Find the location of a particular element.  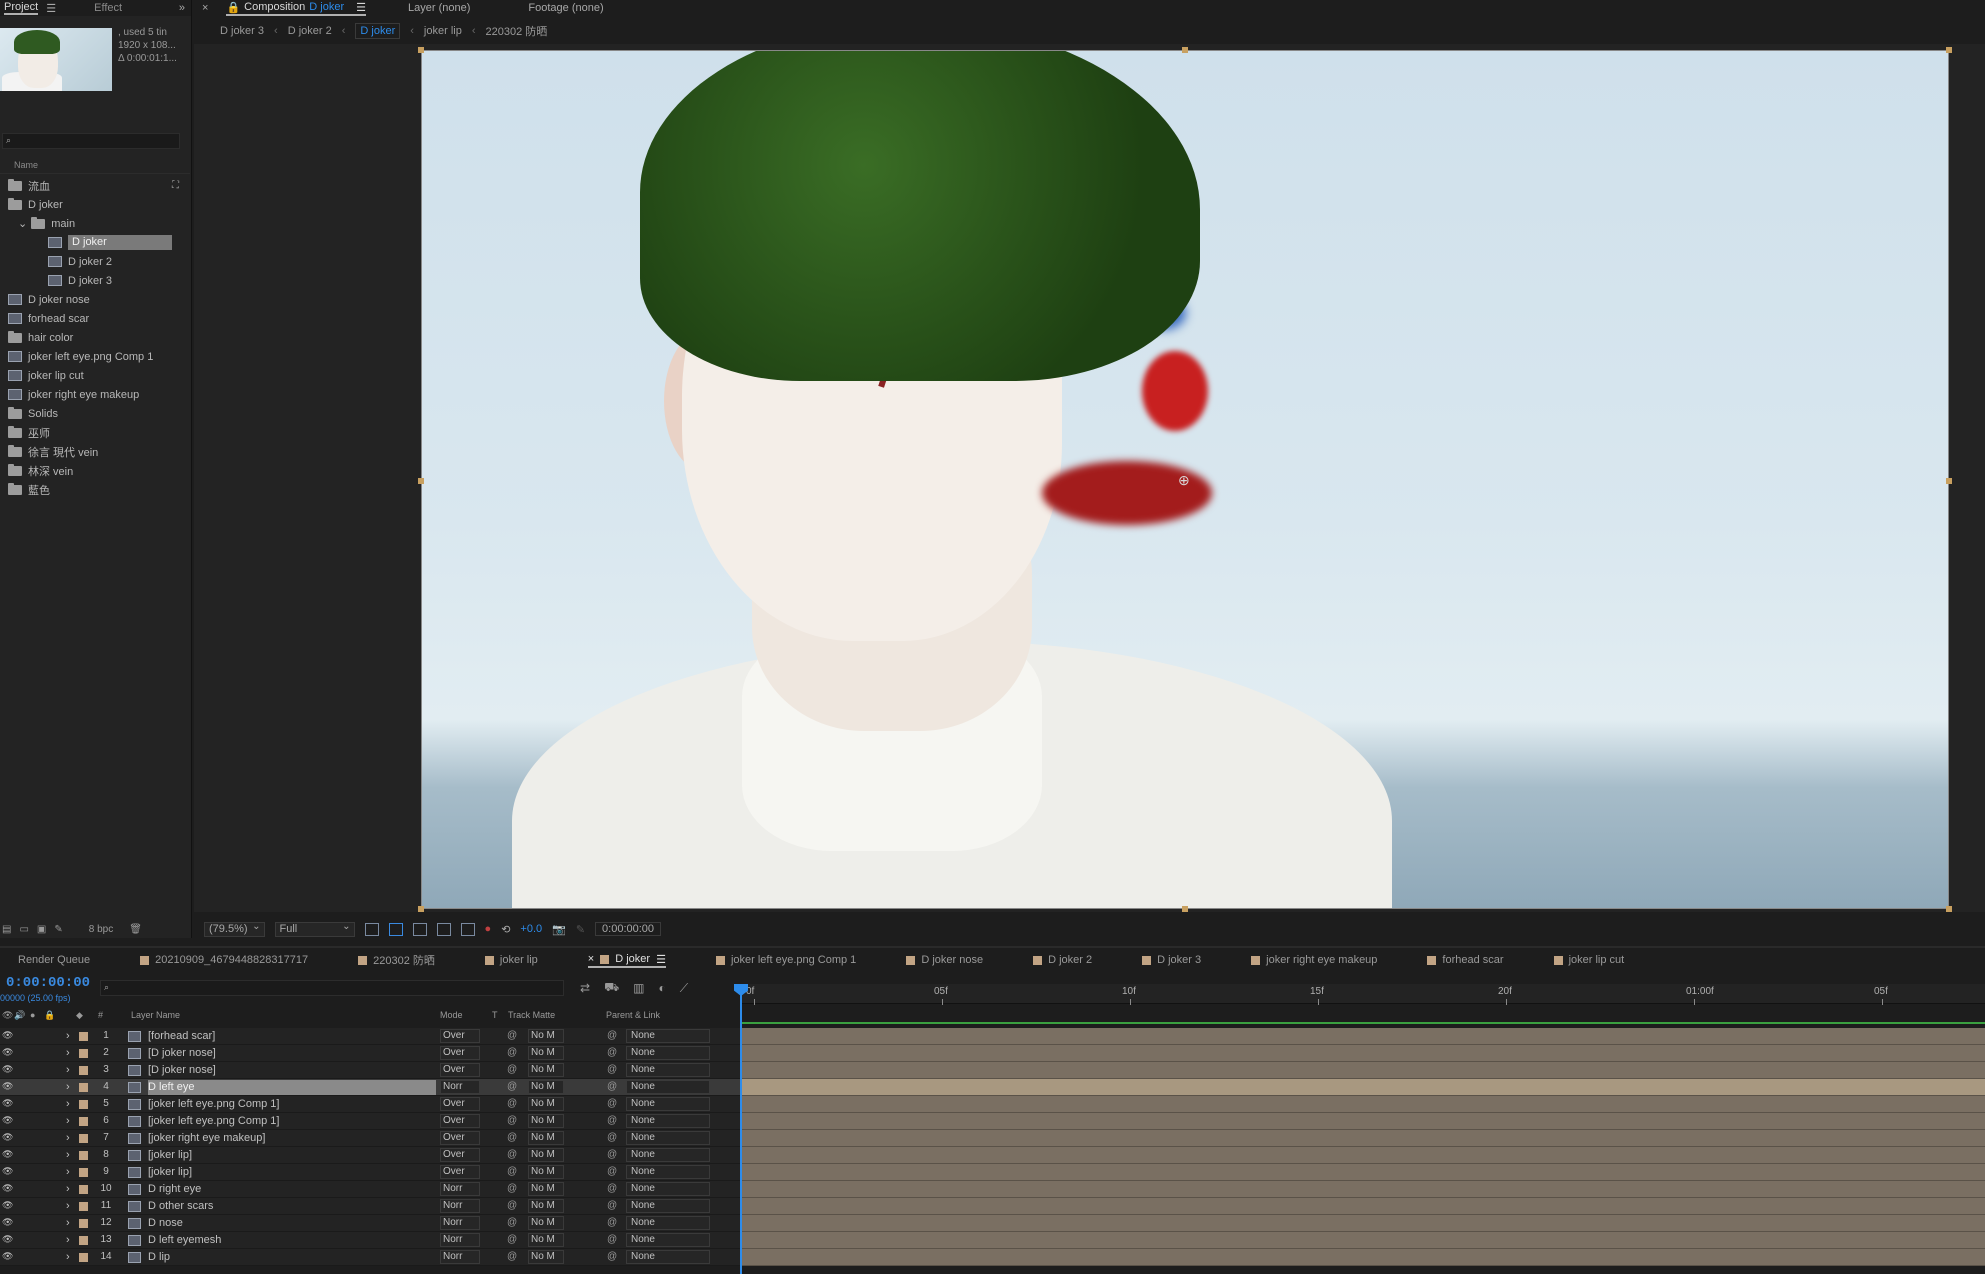

layer-name: [joker lip] is located at coordinates (170, 1172).